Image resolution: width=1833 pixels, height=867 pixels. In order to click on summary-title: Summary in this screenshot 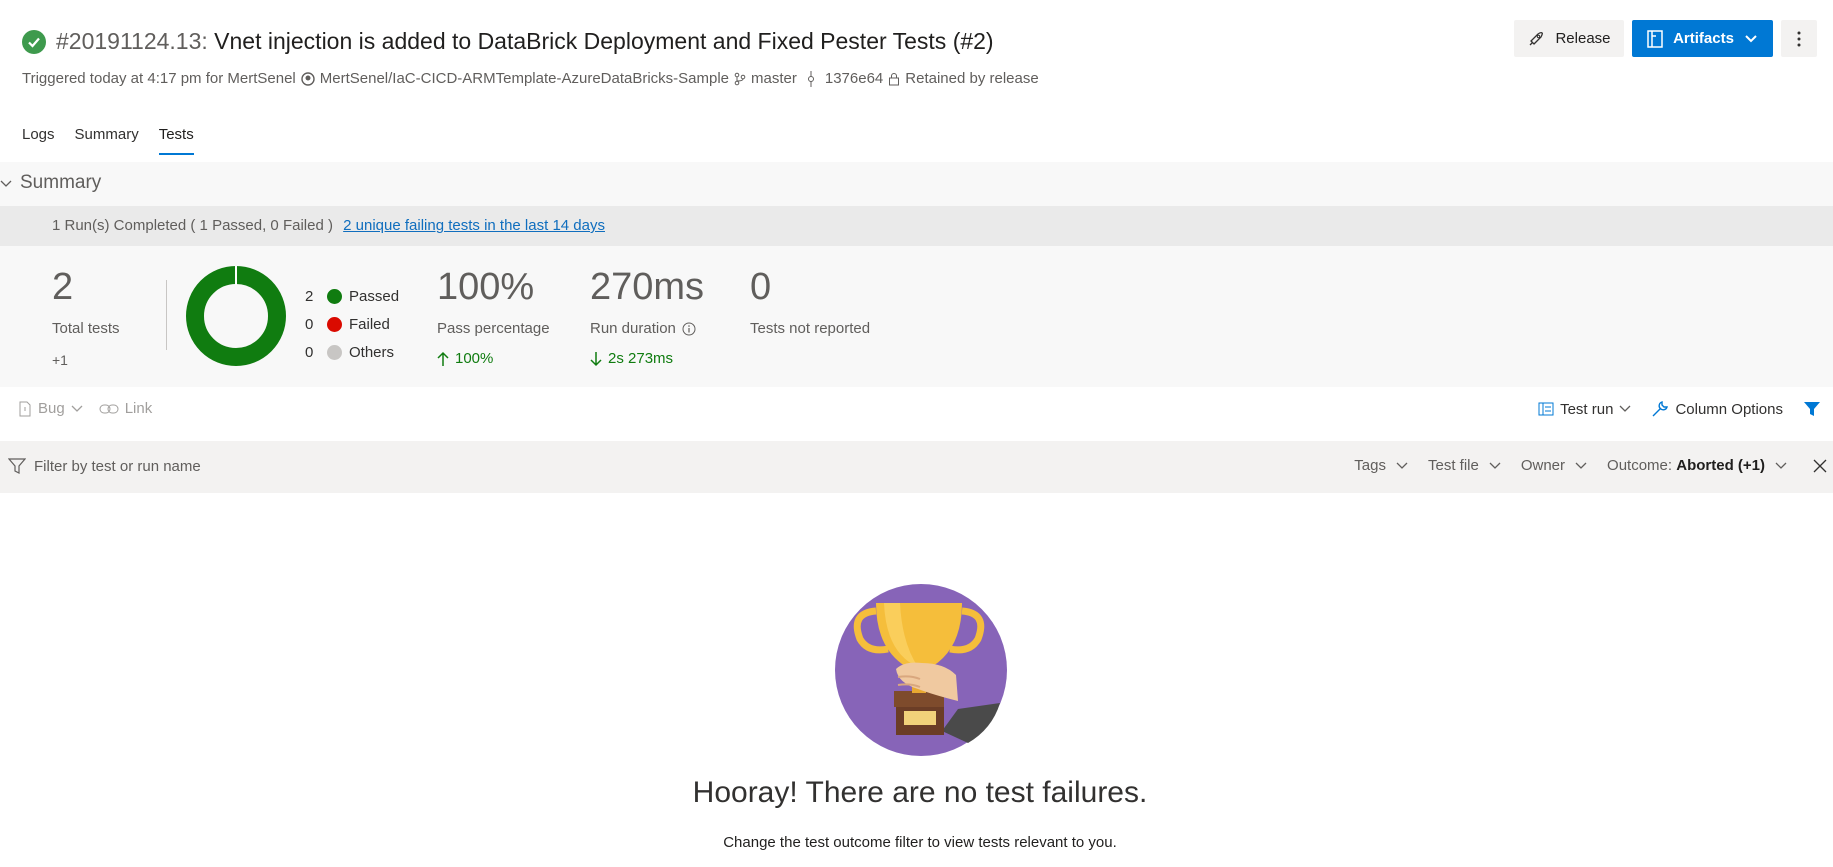, I will do `click(61, 182)`.